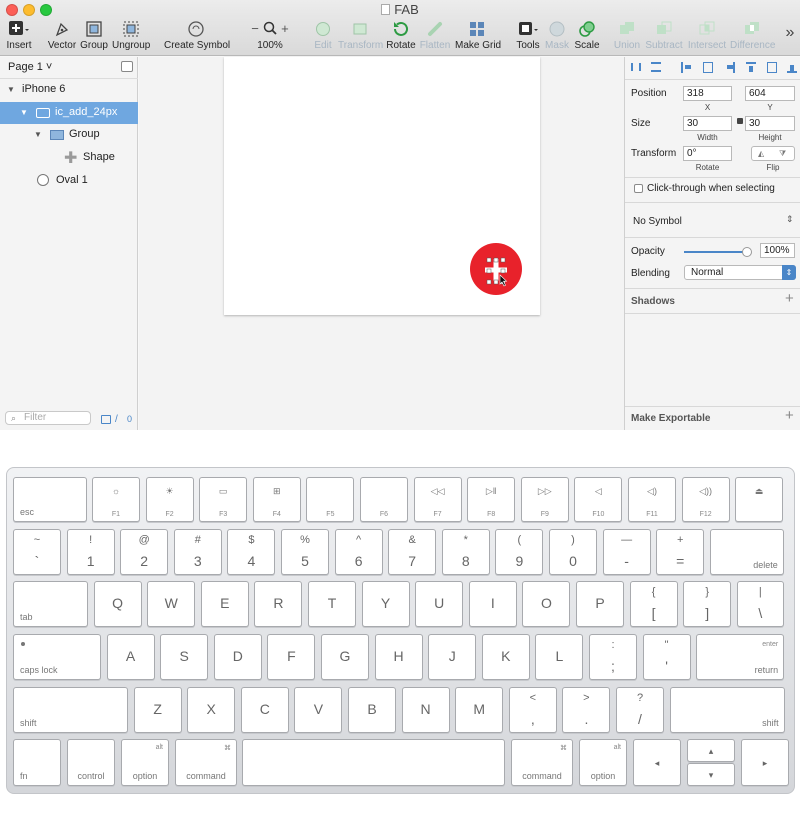 This screenshot has width=800, height=840. What do you see at coordinates (62, 37) in the screenshot?
I see `vector-button: Vector` at bounding box center [62, 37].